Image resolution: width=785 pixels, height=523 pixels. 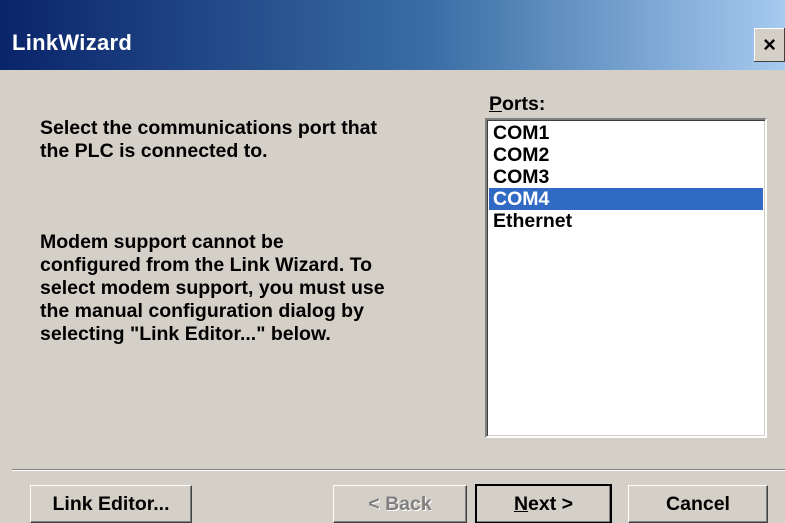 What do you see at coordinates (398, 470) in the screenshot?
I see `button-separator` at bounding box center [398, 470].